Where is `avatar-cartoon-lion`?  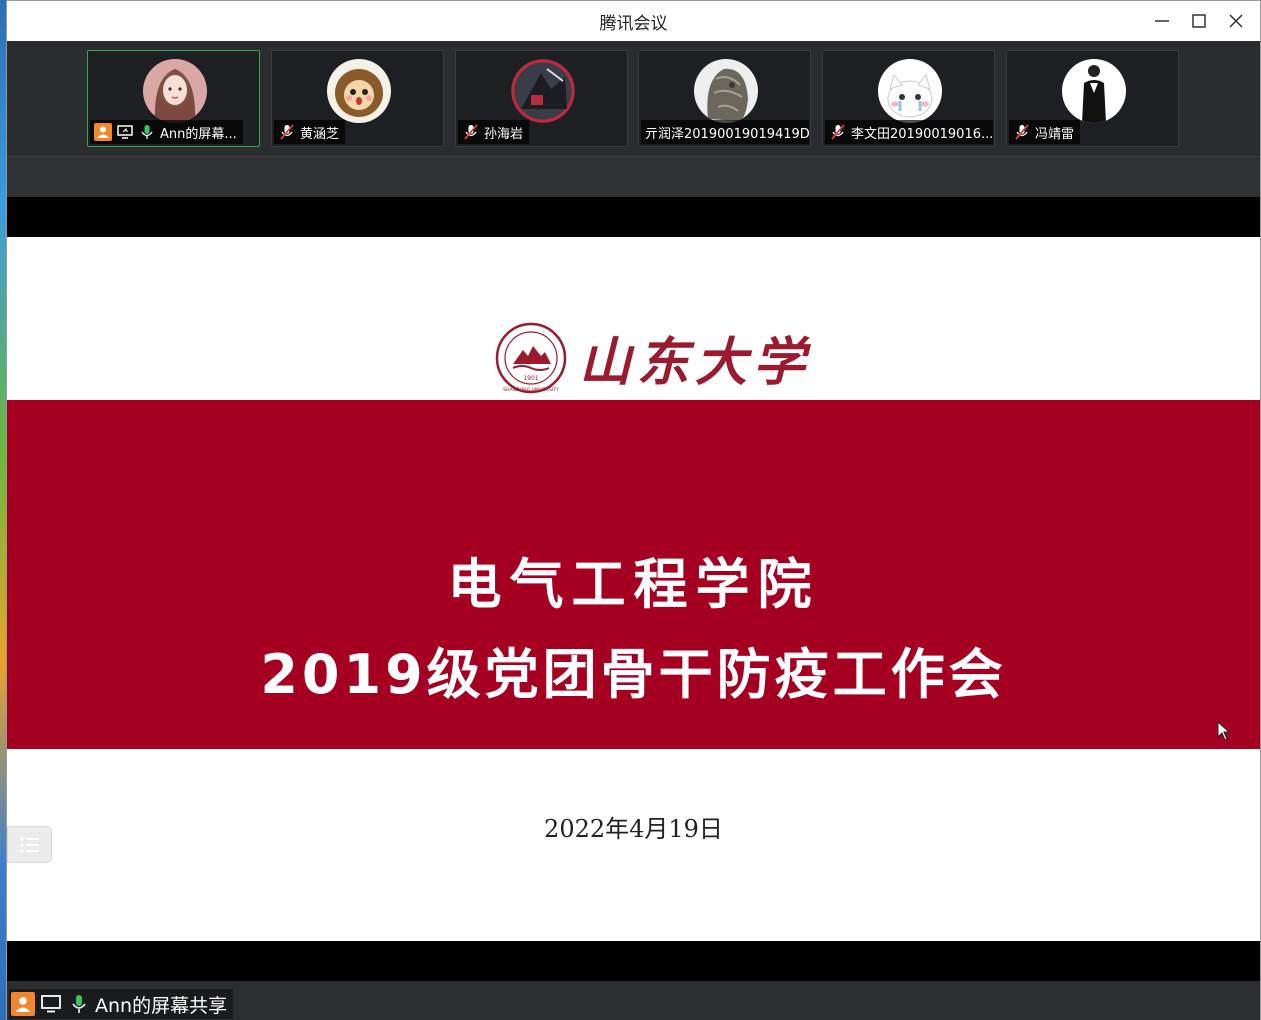 avatar-cartoon-lion is located at coordinates (359, 91).